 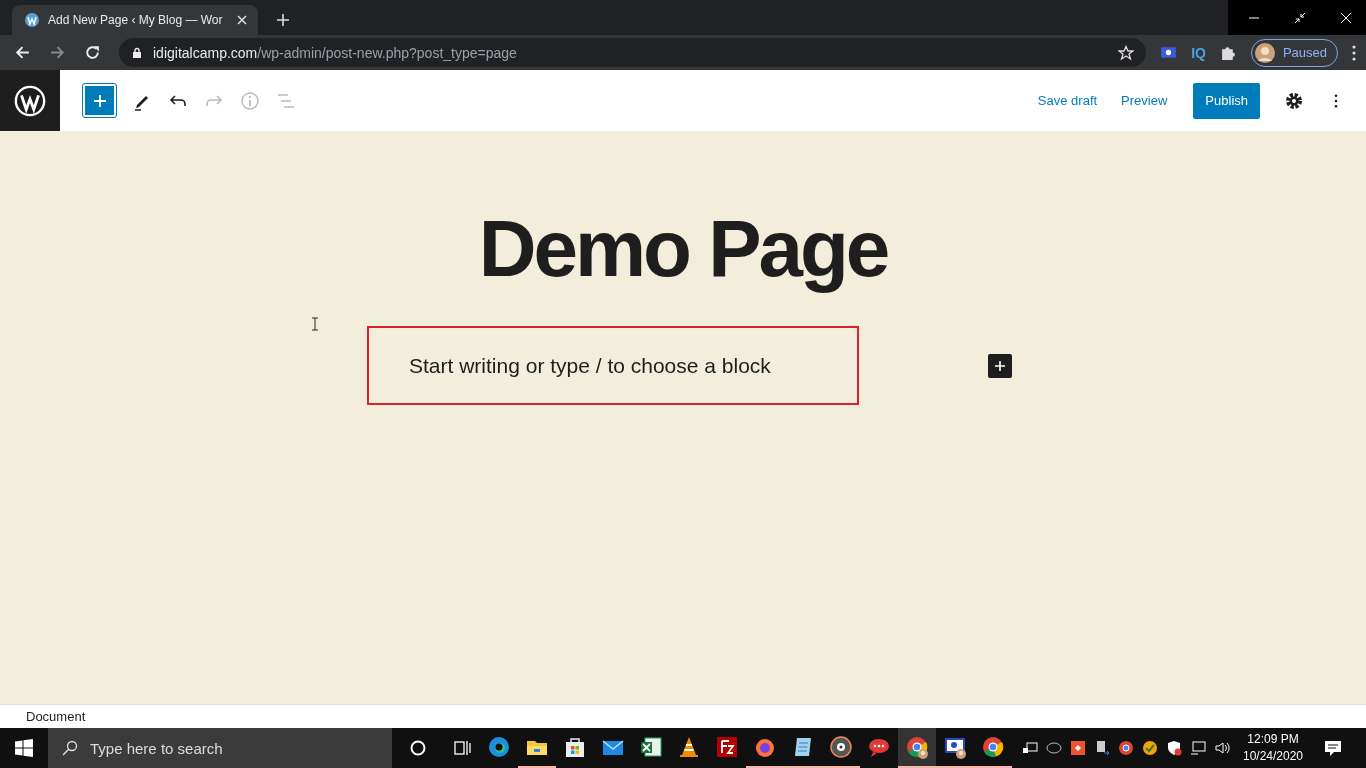 I want to click on settings-icon, so click(x=1294, y=100).